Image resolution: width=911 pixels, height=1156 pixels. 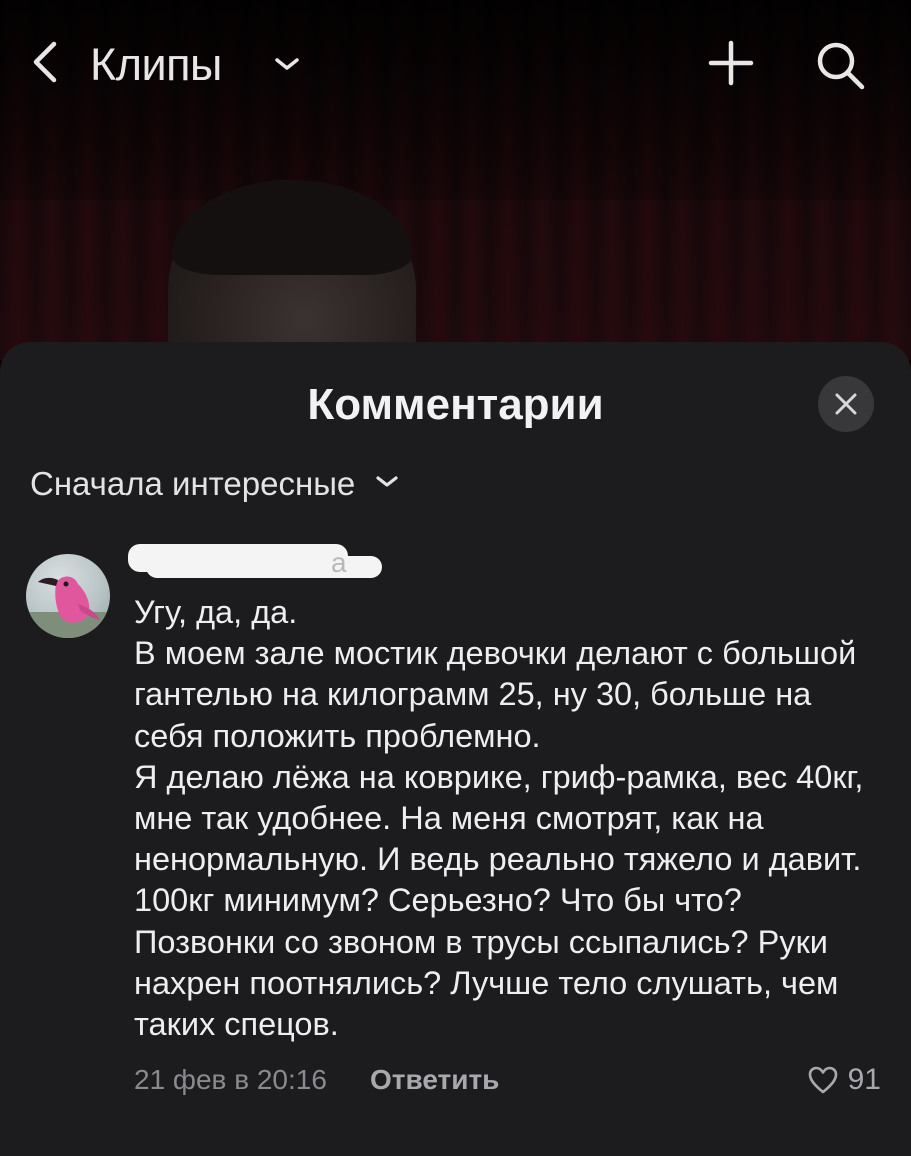 I want to click on close-button, so click(x=846, y=404).